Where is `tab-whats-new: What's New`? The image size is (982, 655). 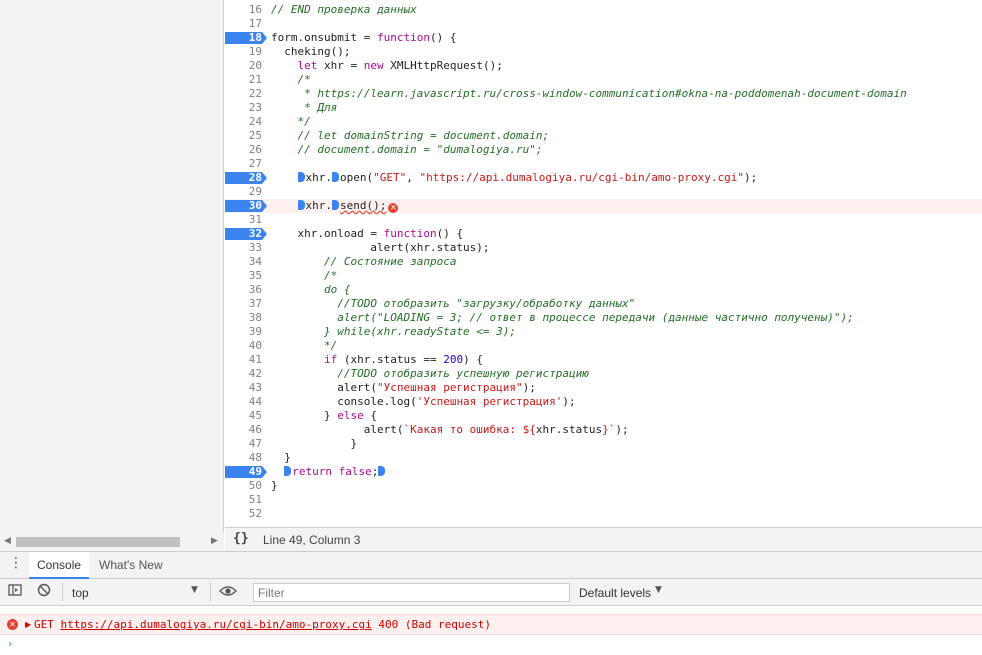 tab-whats-new: What's New is located at coordinates (131, 565).